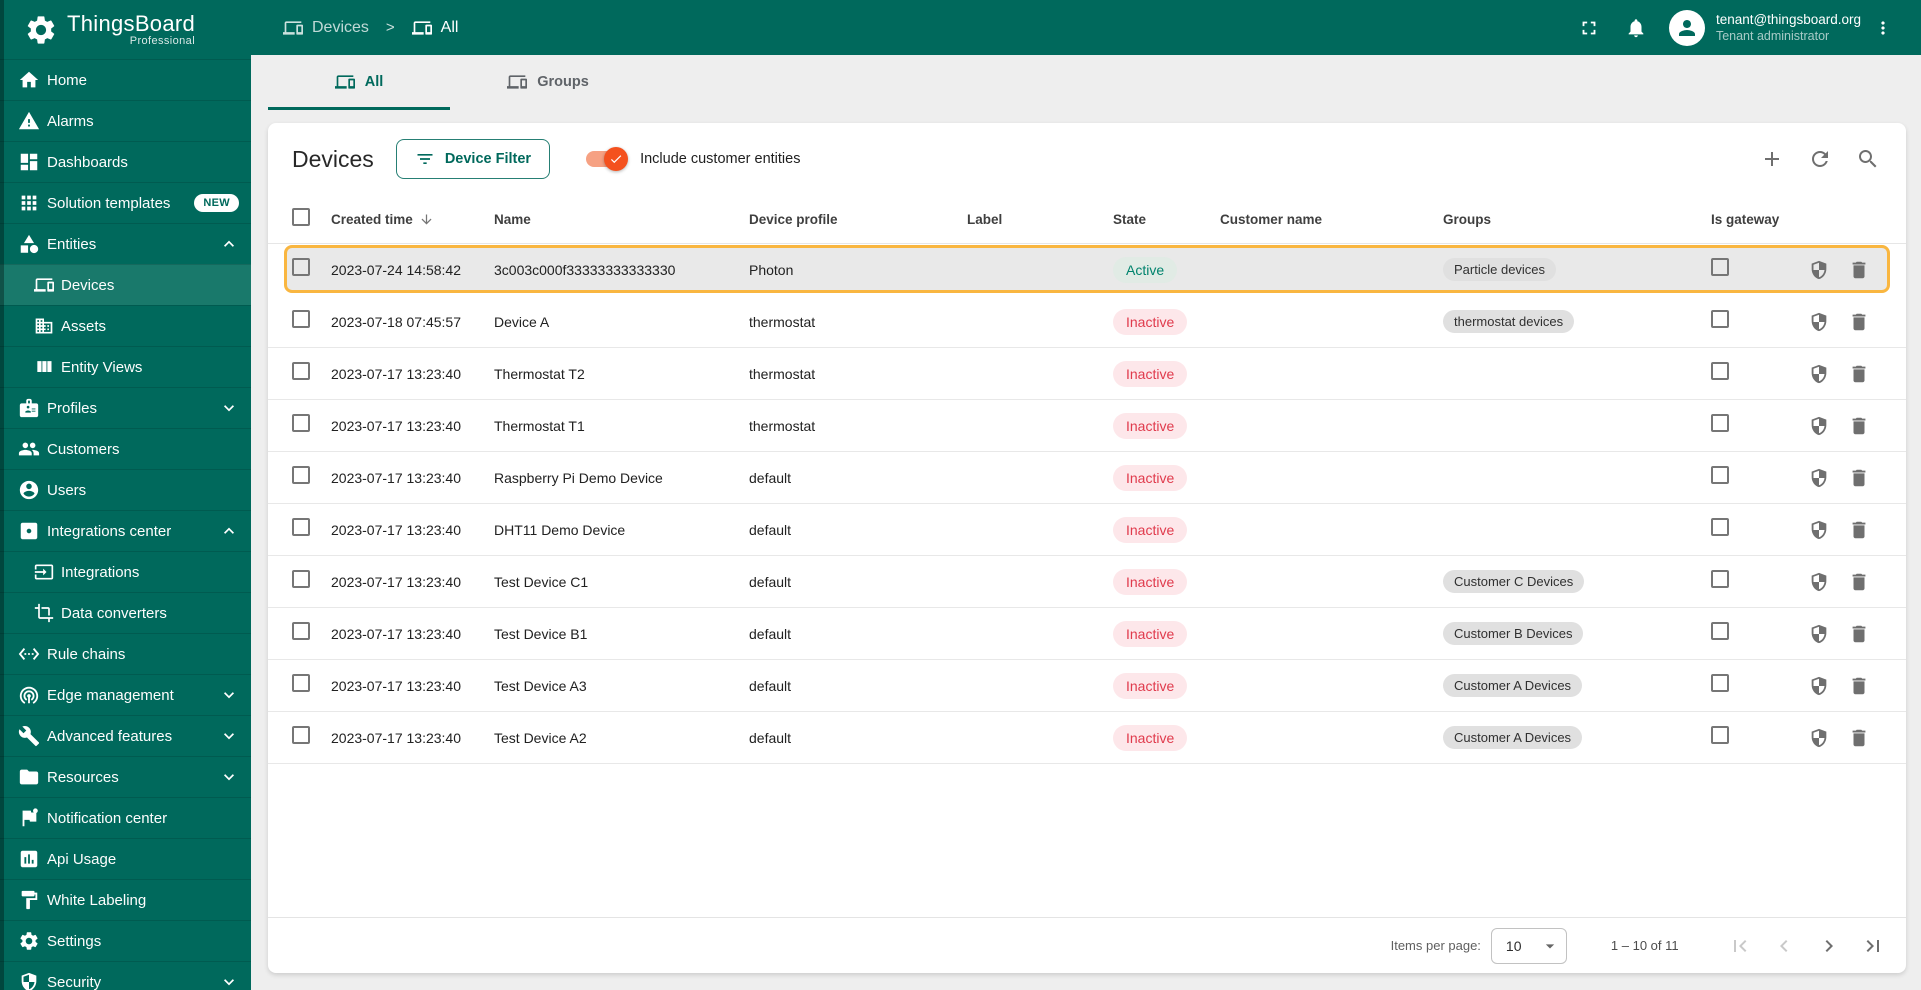 The height and width of the screenshot is (990, 1921). Describe the element at coordinates (125, 202) in the screenshot. I see `sidebar-item-solution-templates: Solution templates NEW` at that location.